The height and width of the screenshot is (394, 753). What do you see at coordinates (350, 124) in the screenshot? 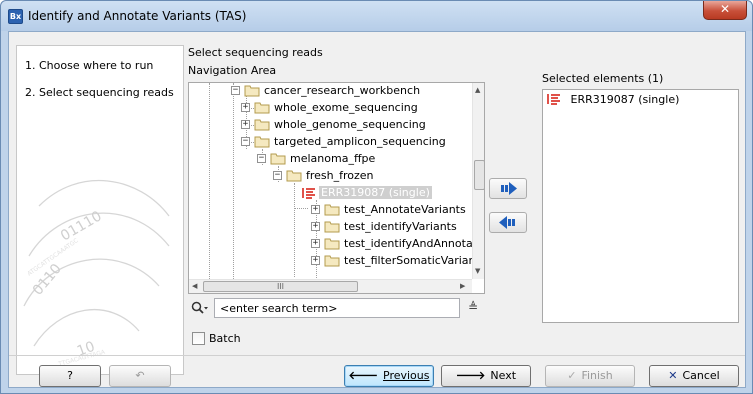
I see `tree-item-label: whole_genome_sequencing` at bounding box center [350, 124].